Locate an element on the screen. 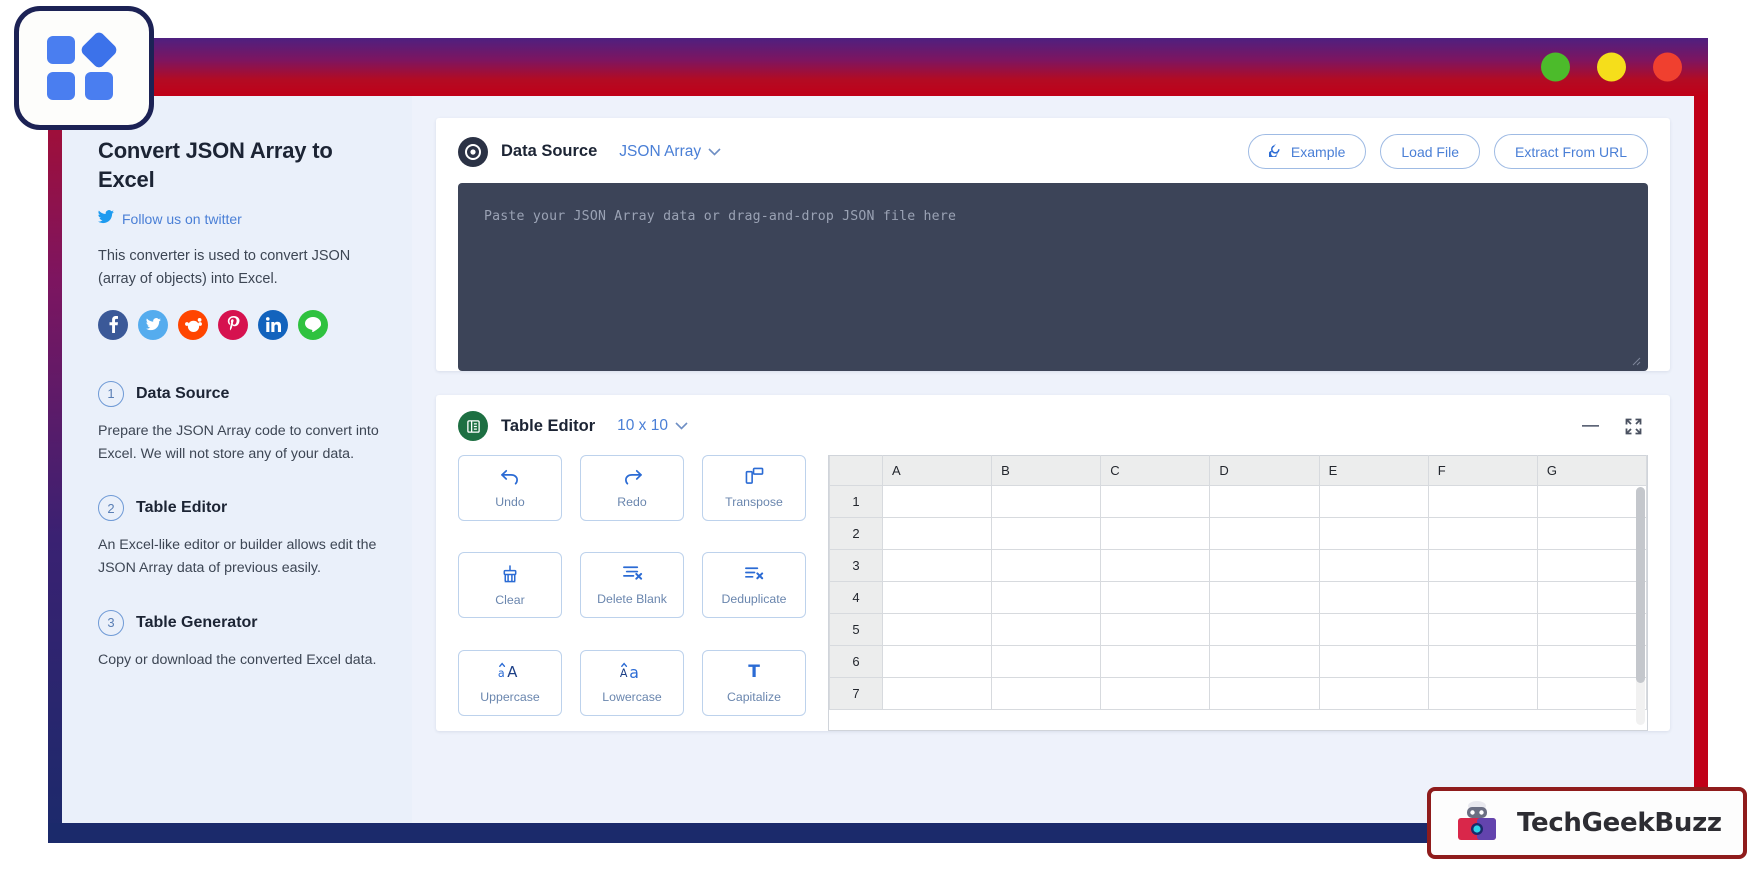  cell-A1 is located at coordinates (937, 501).